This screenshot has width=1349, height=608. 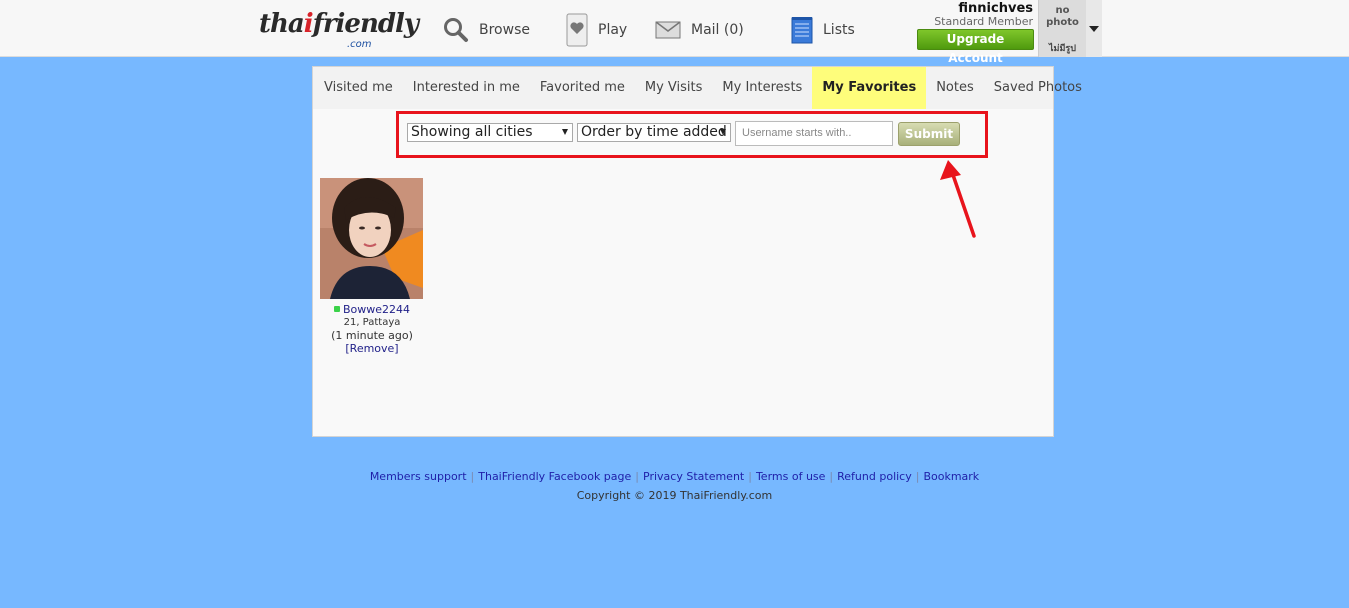 I want to click on nav-browse: Browse, so click(x=486, y=30).